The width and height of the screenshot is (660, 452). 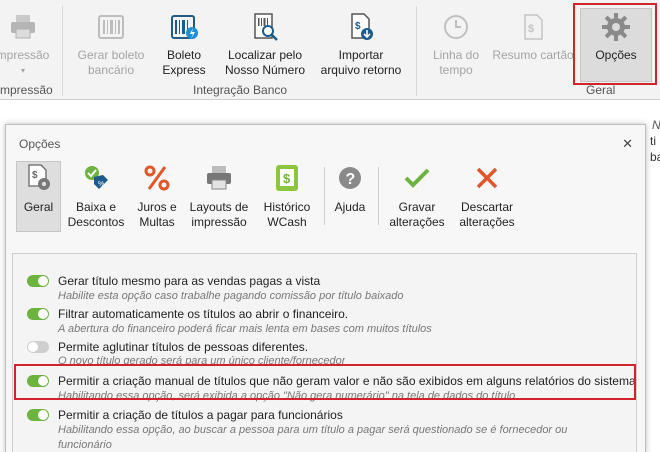 I want to click on close-x-icon, so click(x=487, y=178).